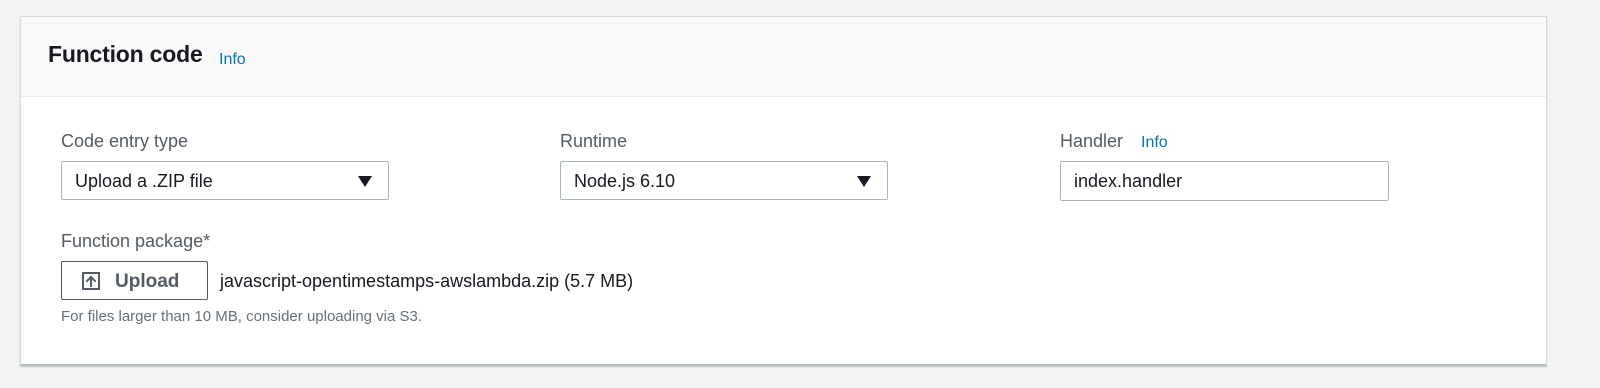  What do you see at coordinates (1224, 181) in the screenshot?
I see `handler-input` at bounding box center [1224, 181].